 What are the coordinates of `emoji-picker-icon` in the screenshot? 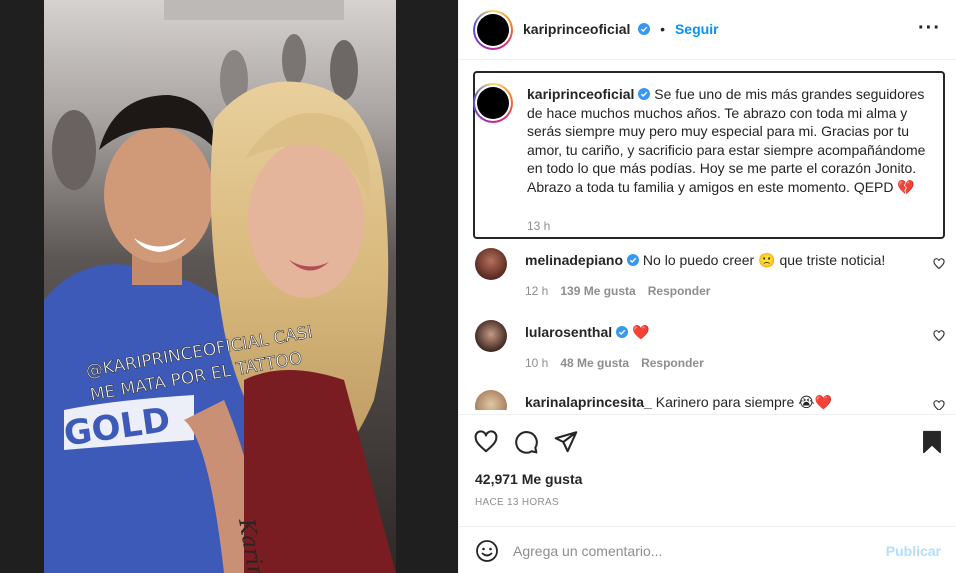 It's located at (487, 551).